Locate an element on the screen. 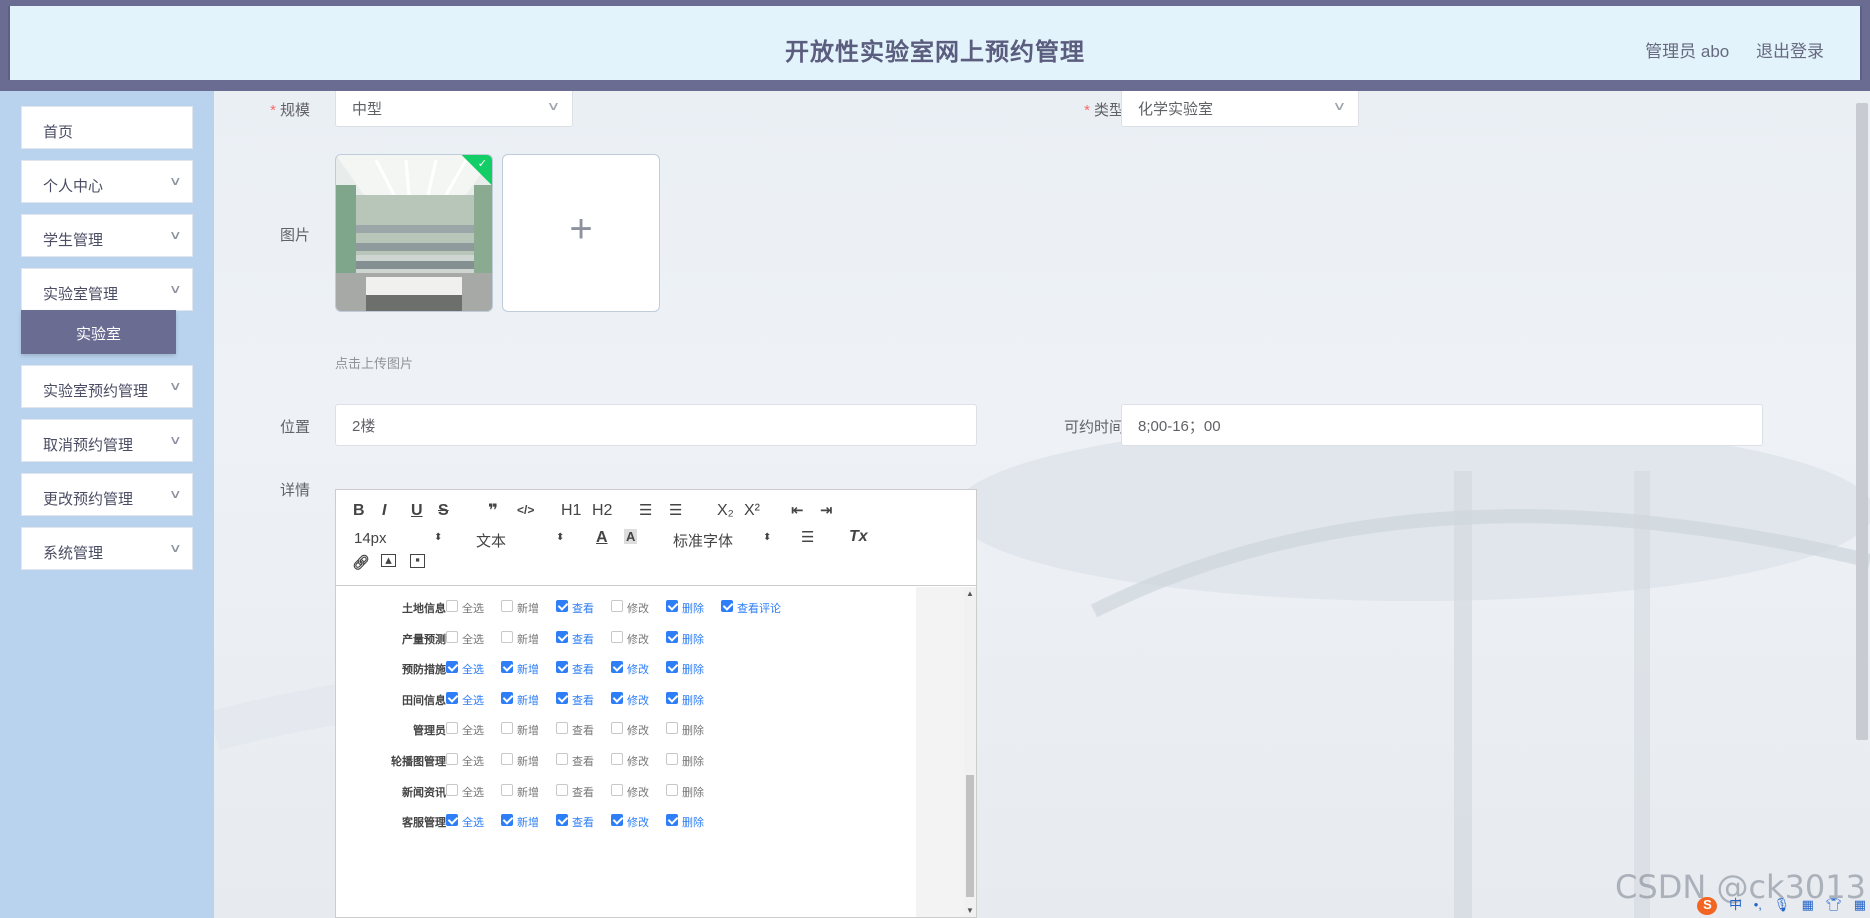  editor-scroll-thumb is located at coordinates (970, 836).